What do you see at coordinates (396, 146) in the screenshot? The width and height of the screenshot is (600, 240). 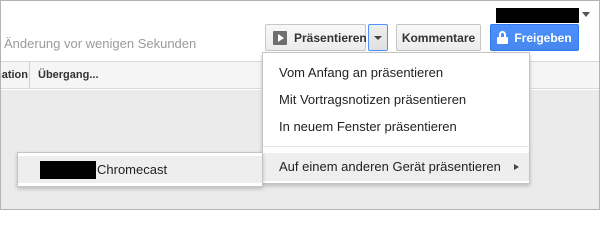 I see `menu-divider` at bounding box center [396, 146].